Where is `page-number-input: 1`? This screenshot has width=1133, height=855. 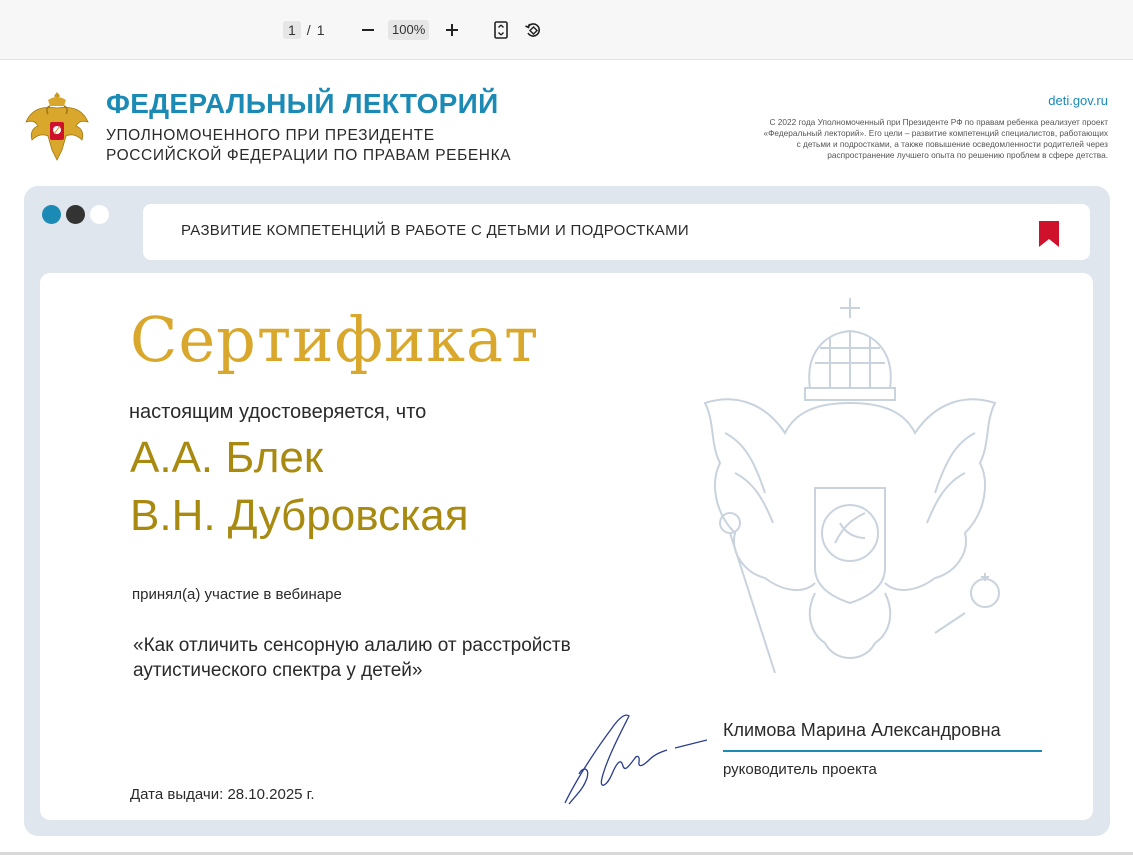
page-number-input: 1 is located at coordinates (292, 30).